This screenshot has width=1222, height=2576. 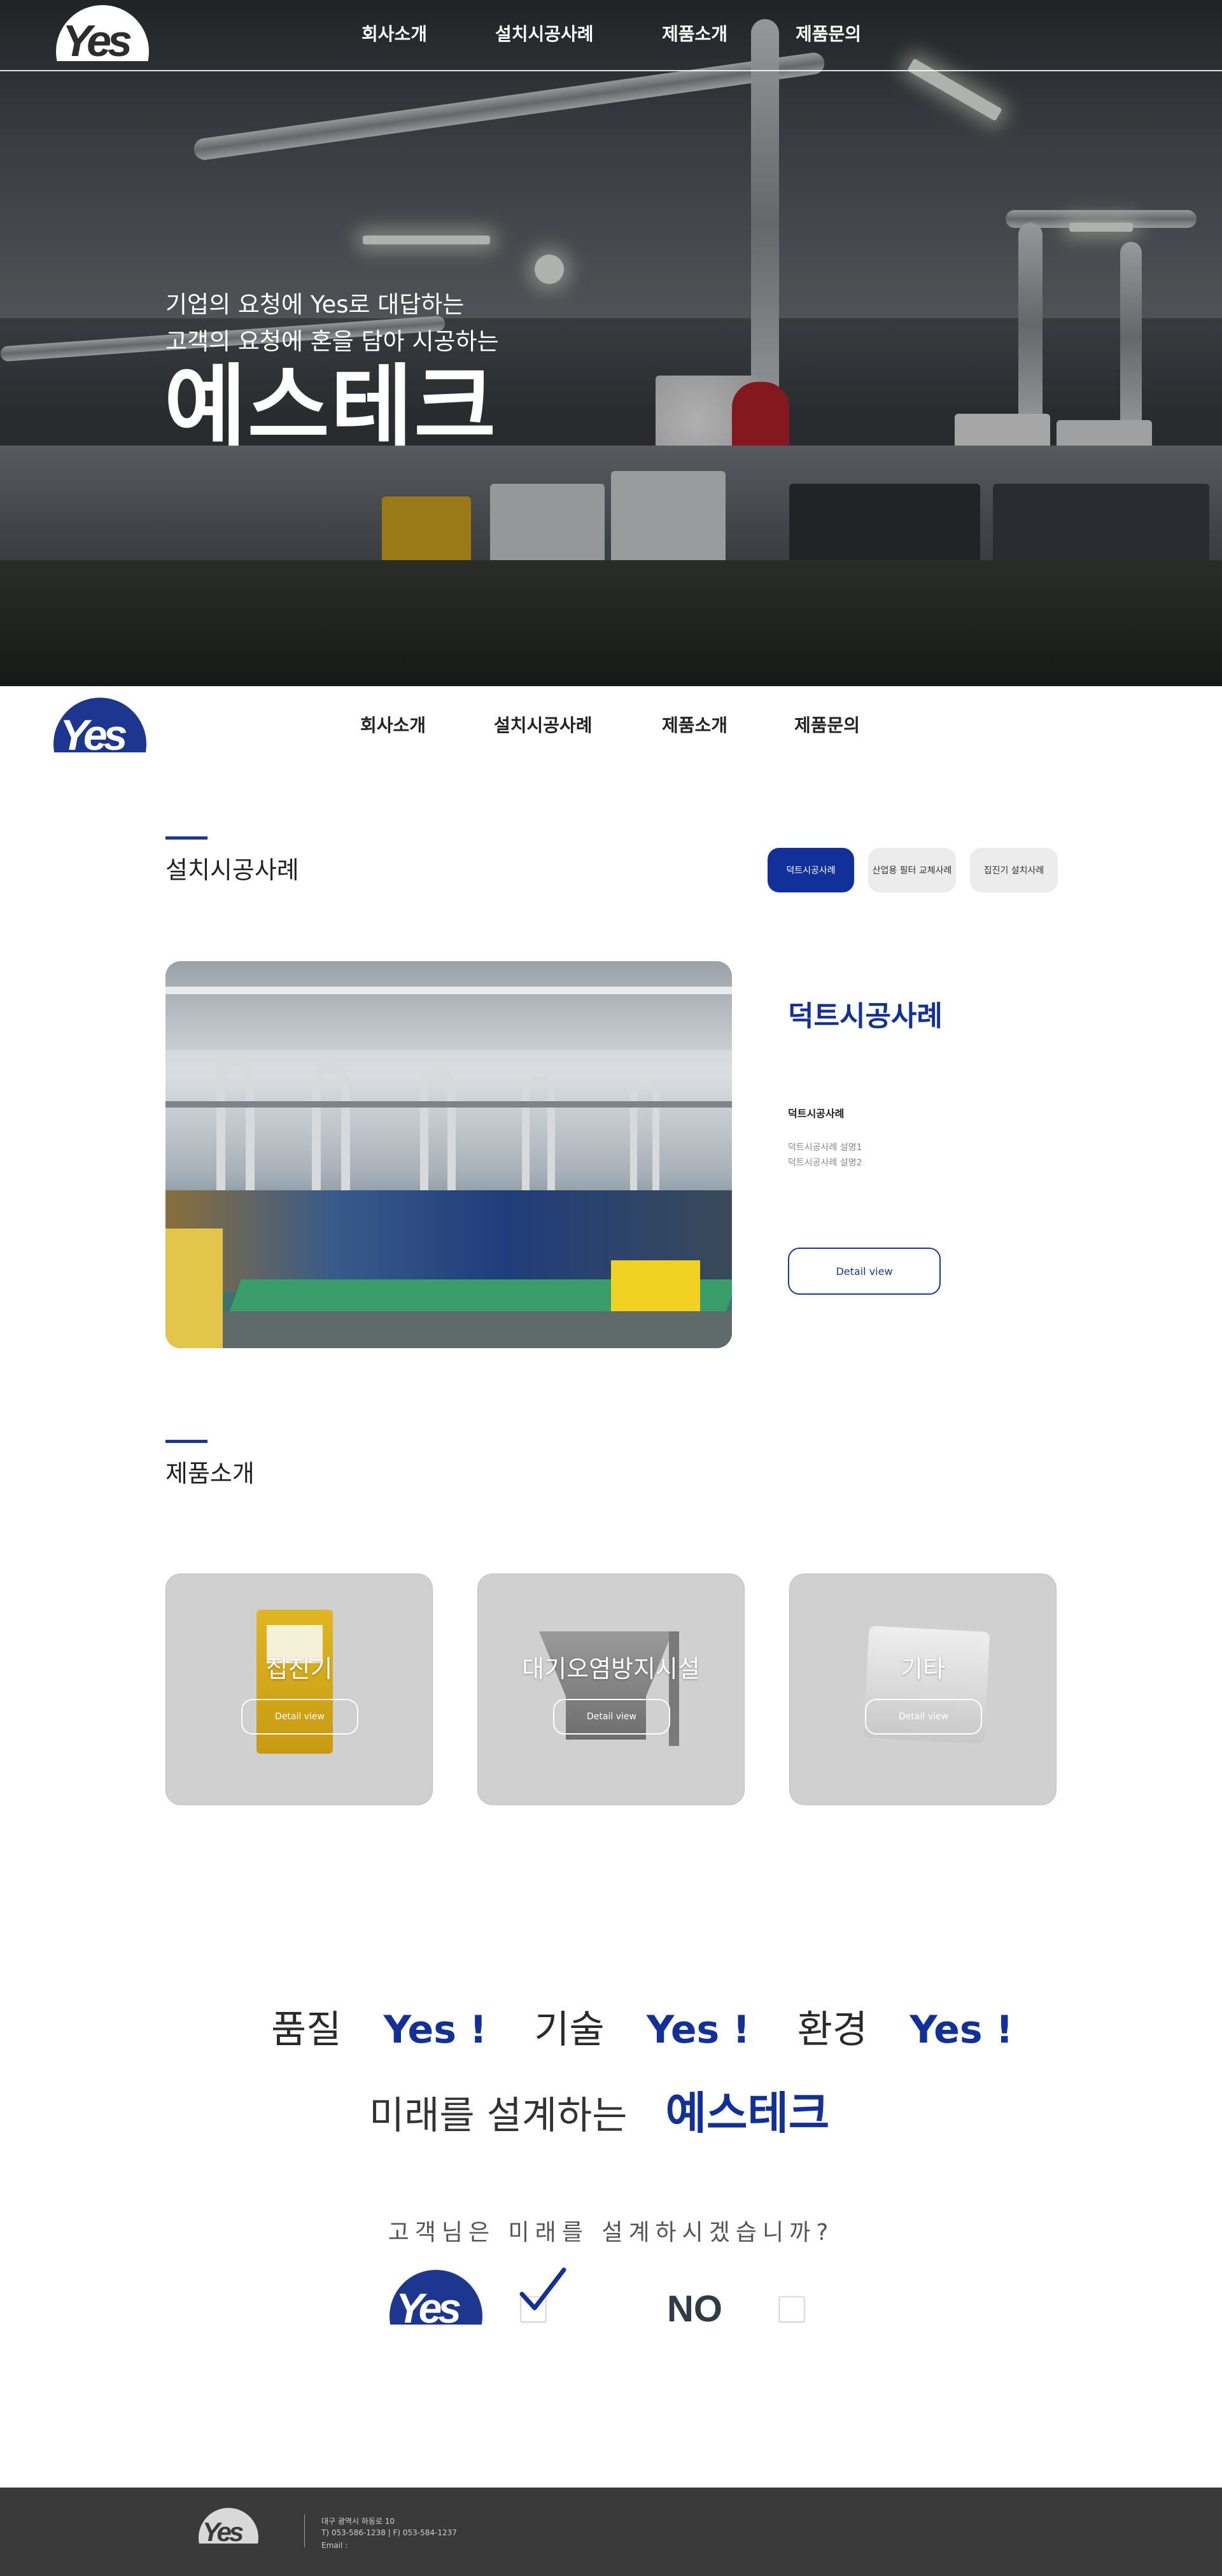 I want to click on product-name: 집진기, so click(x=299, y=1669).